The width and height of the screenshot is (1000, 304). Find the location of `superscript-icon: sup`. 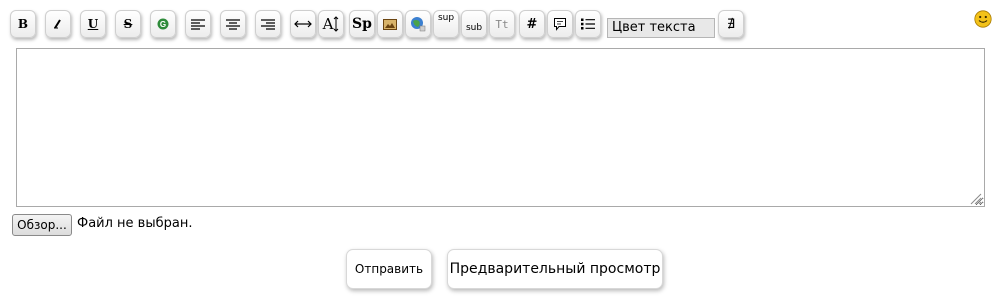

superscript-icon: sup is located at coordinates (446, 18).